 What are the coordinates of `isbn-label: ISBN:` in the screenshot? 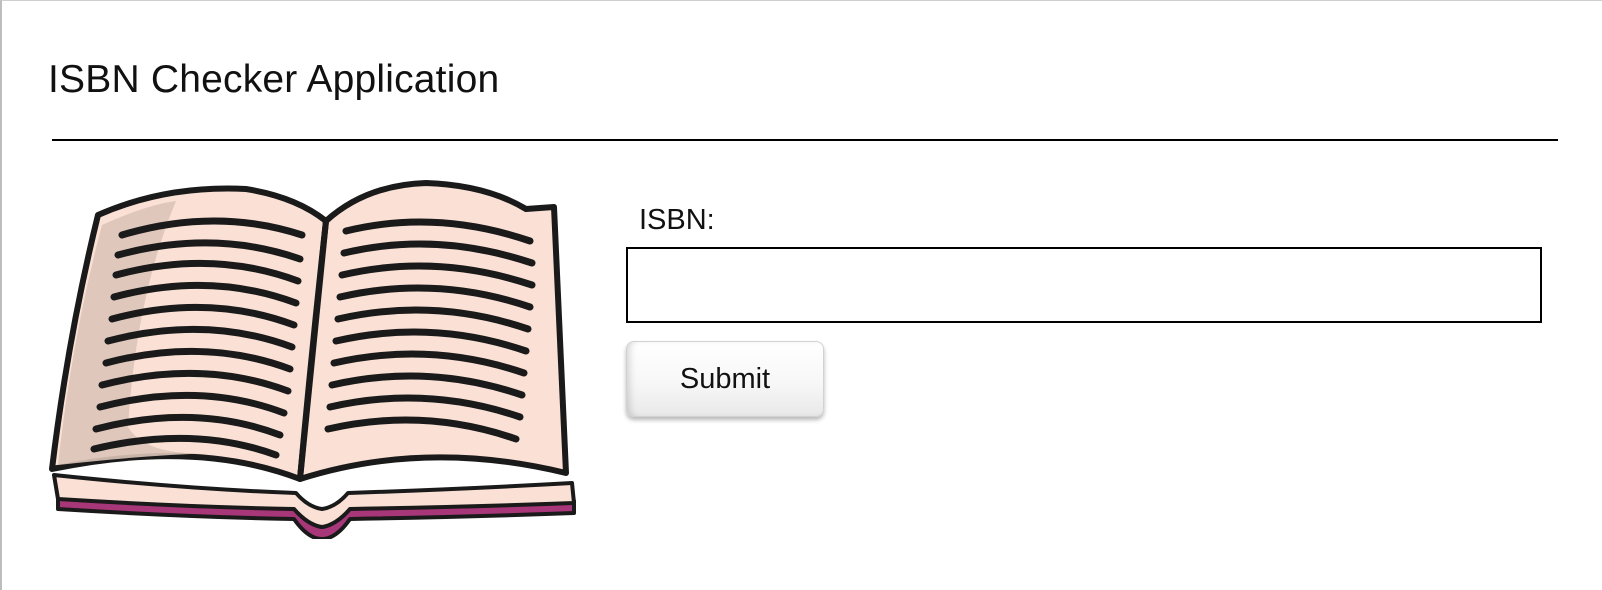 It's located at (677, 220).